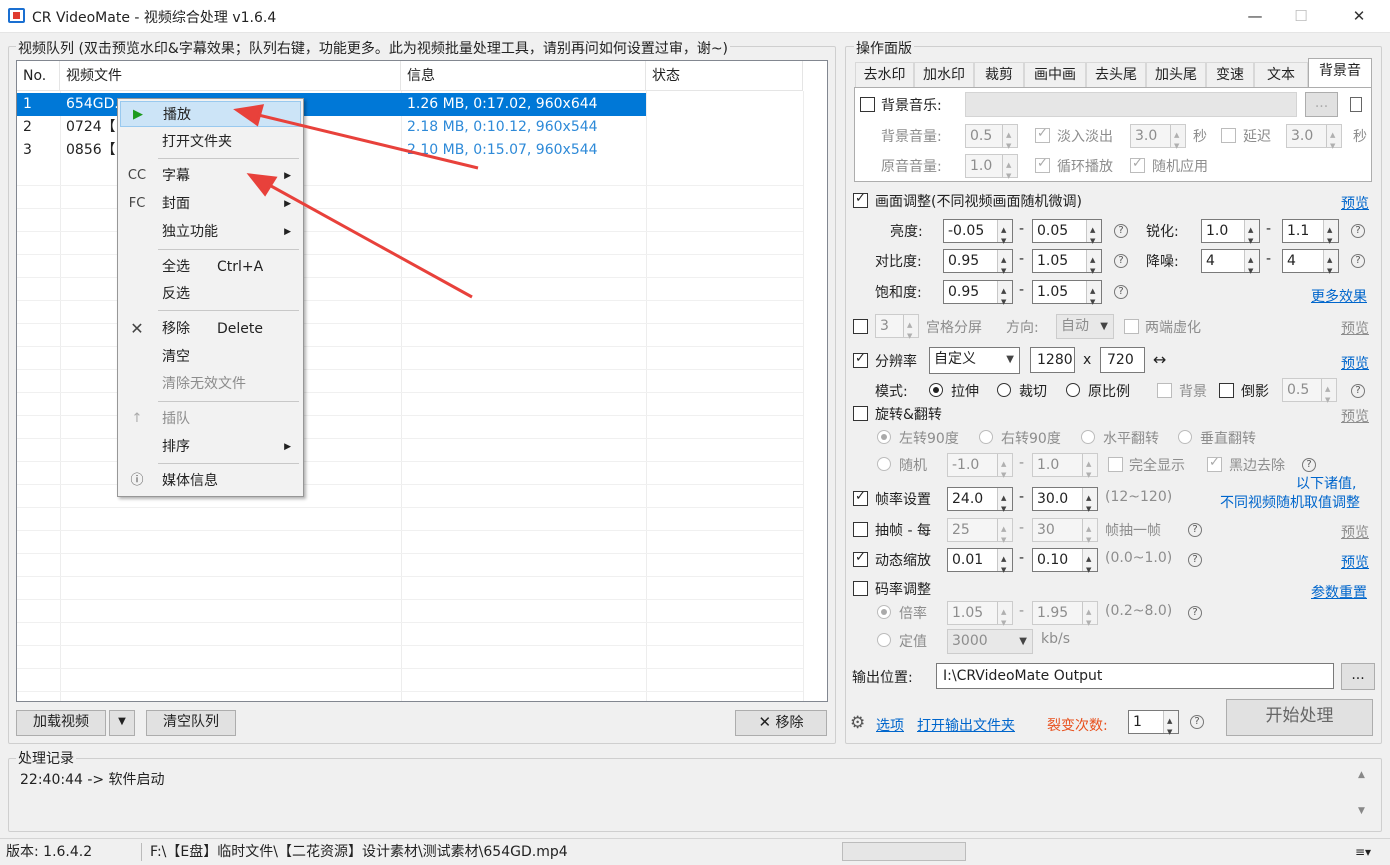 This screenshot has width=1390, height=865. What do you see at coordinates (884, 612) in the screenshot?
I see `bitrate-ratio-radio` at bounding box center [884, 612].